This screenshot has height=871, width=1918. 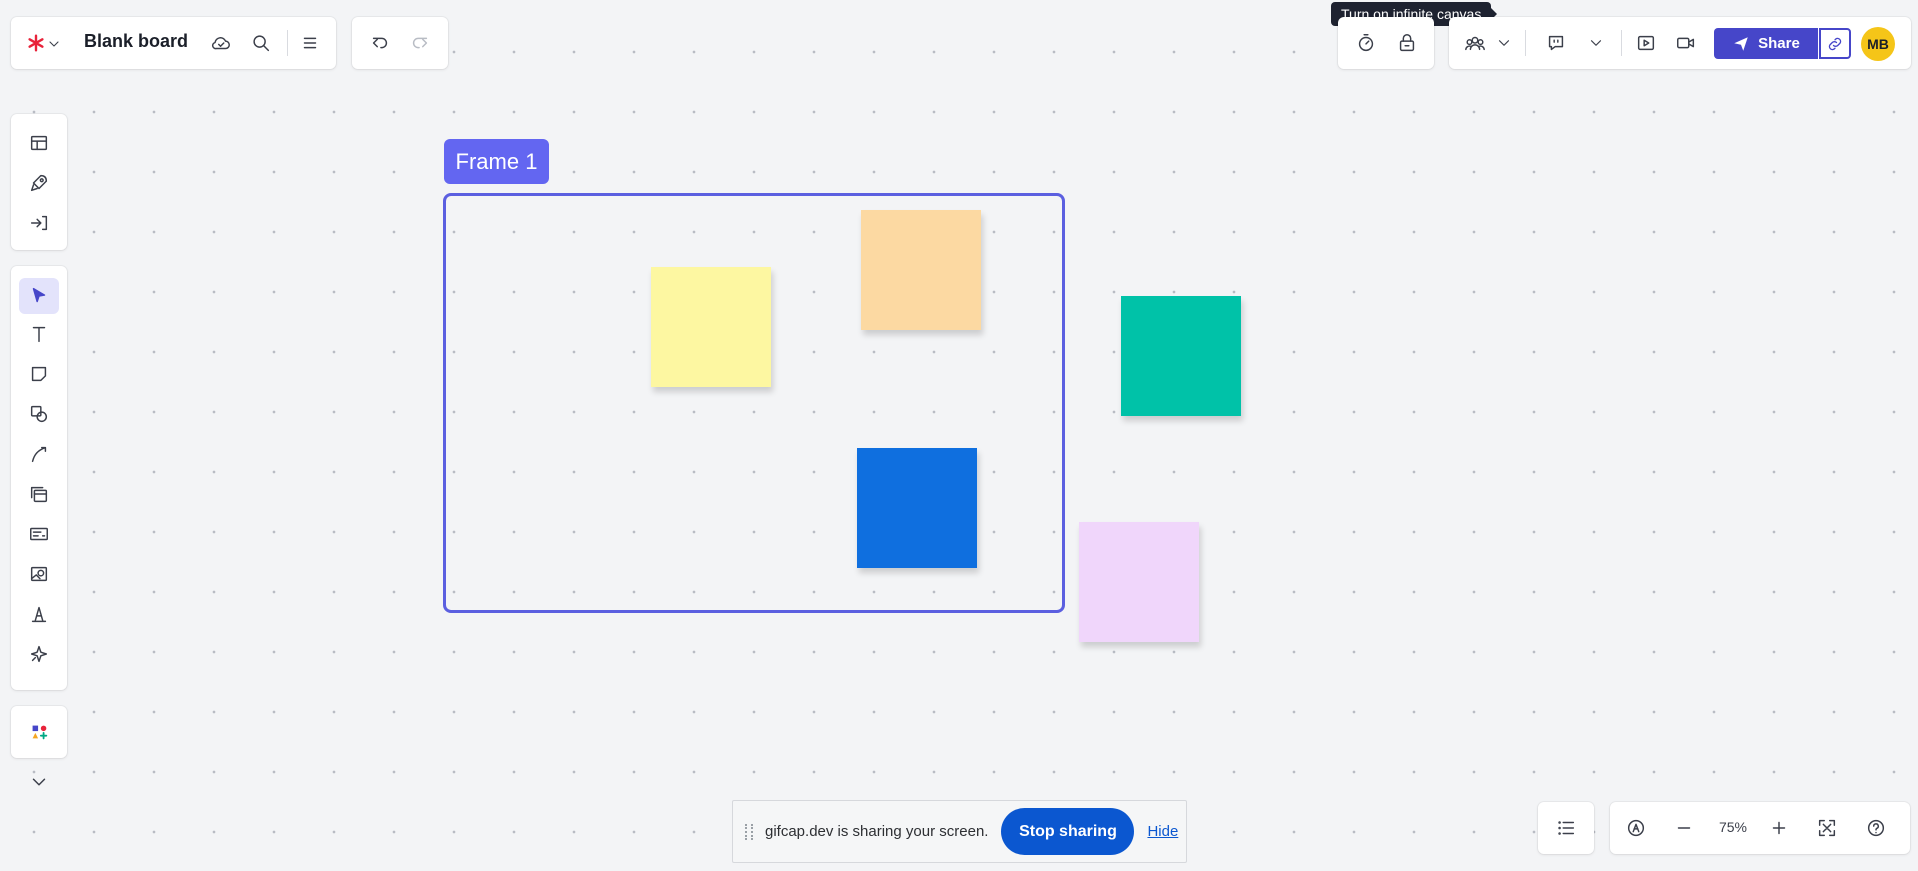 I want to click on sticky-note-orange, so click(x=921, y=270).